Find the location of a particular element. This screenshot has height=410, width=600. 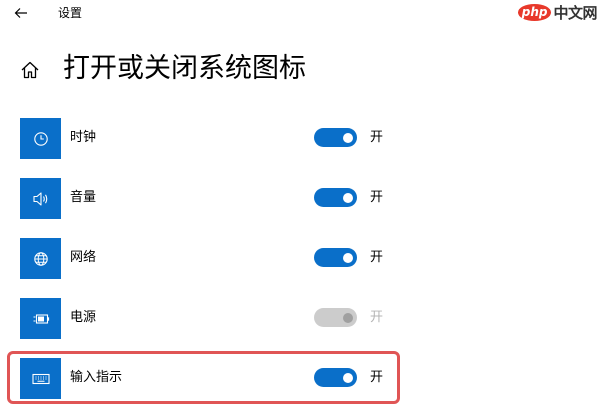

back-button is located at coordinates (21, 13).